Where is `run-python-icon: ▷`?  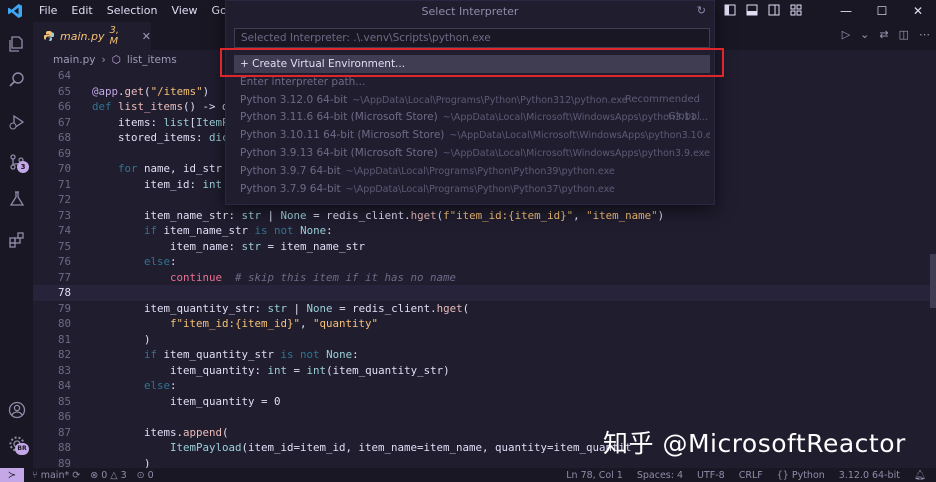
run-python-icon: ▷ is located at coordinates (846, 34).